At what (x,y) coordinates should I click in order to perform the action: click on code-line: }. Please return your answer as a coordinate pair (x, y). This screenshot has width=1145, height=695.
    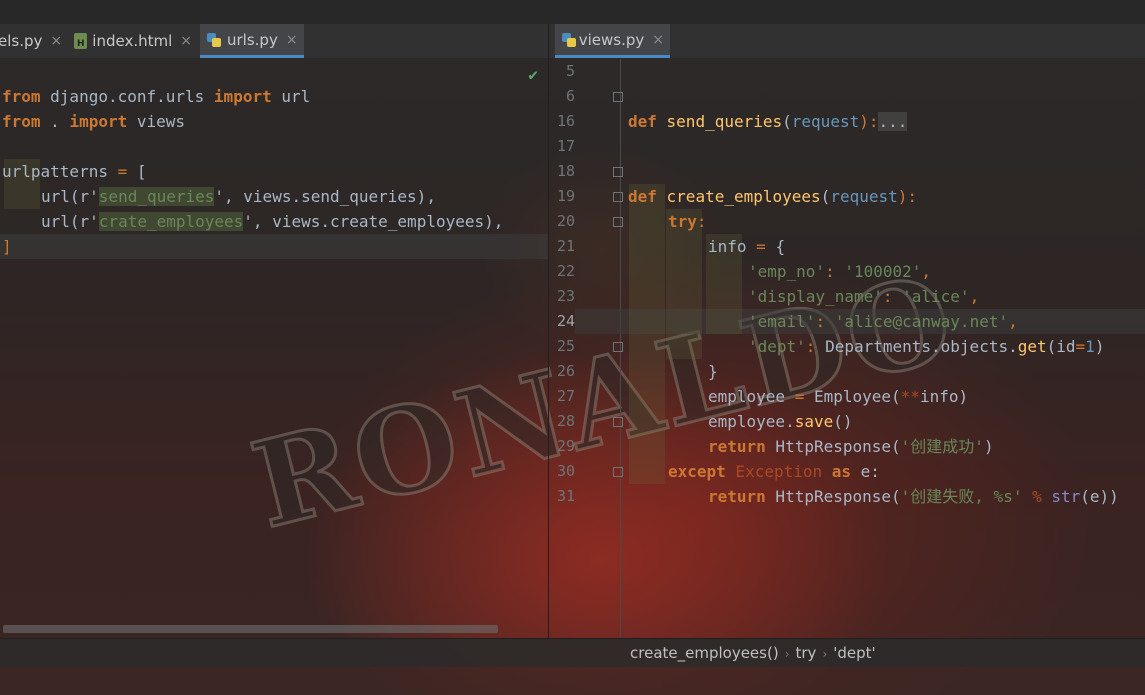
    Looking at the image, I should click on (713, 371).